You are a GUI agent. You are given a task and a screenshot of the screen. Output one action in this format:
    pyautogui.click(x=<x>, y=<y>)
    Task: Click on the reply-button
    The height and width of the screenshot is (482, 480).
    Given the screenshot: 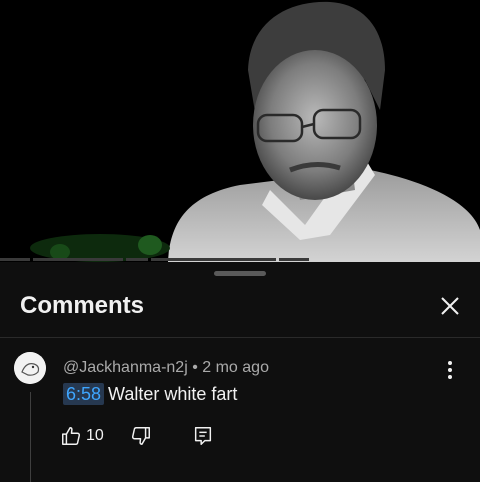 What is the action you would take?
    pyautogui.click(x=203, y=438)
    